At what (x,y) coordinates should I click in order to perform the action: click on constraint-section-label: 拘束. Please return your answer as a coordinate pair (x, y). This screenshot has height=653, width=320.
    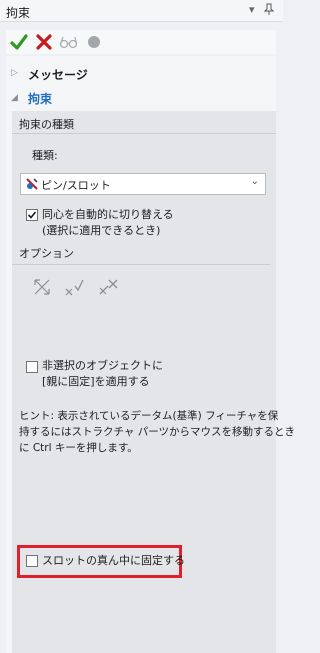
    Looking at the image, I should click on (40, 99).